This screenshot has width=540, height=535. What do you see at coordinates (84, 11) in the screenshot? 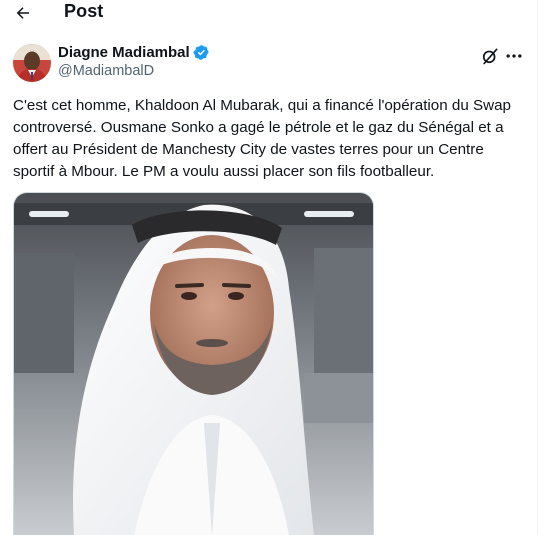
I see `page-title: Post` at bounding box center [84, 11].